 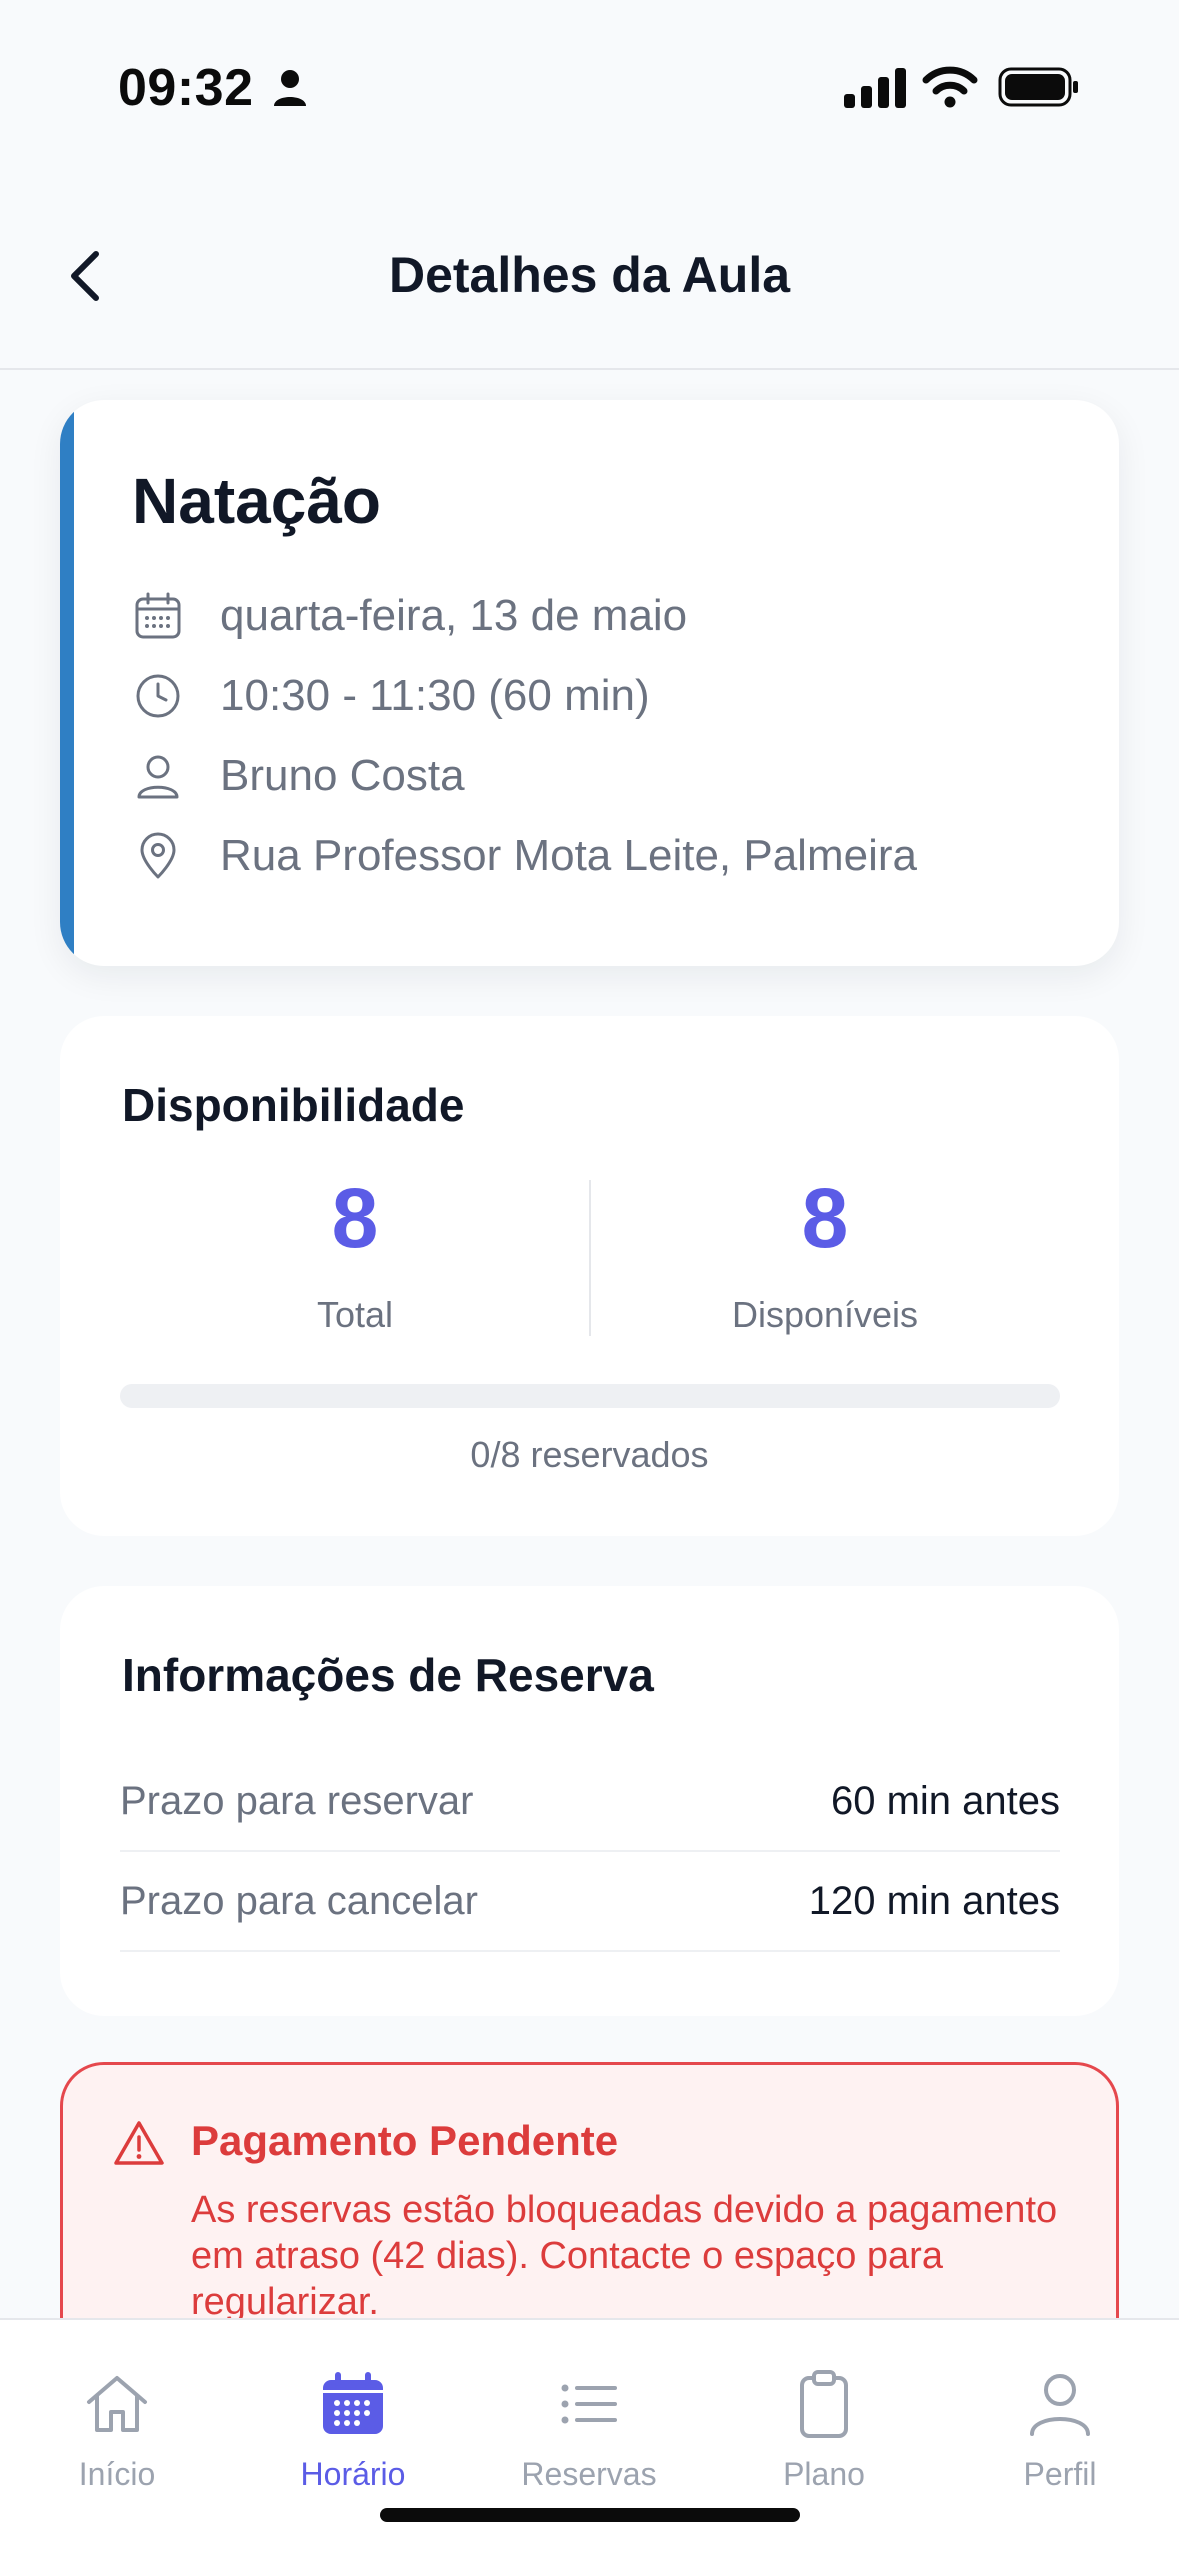 What do you see at coordinates (290, 88) in the screenshot?
I see `person-icon` at bounding box center [290, 88].